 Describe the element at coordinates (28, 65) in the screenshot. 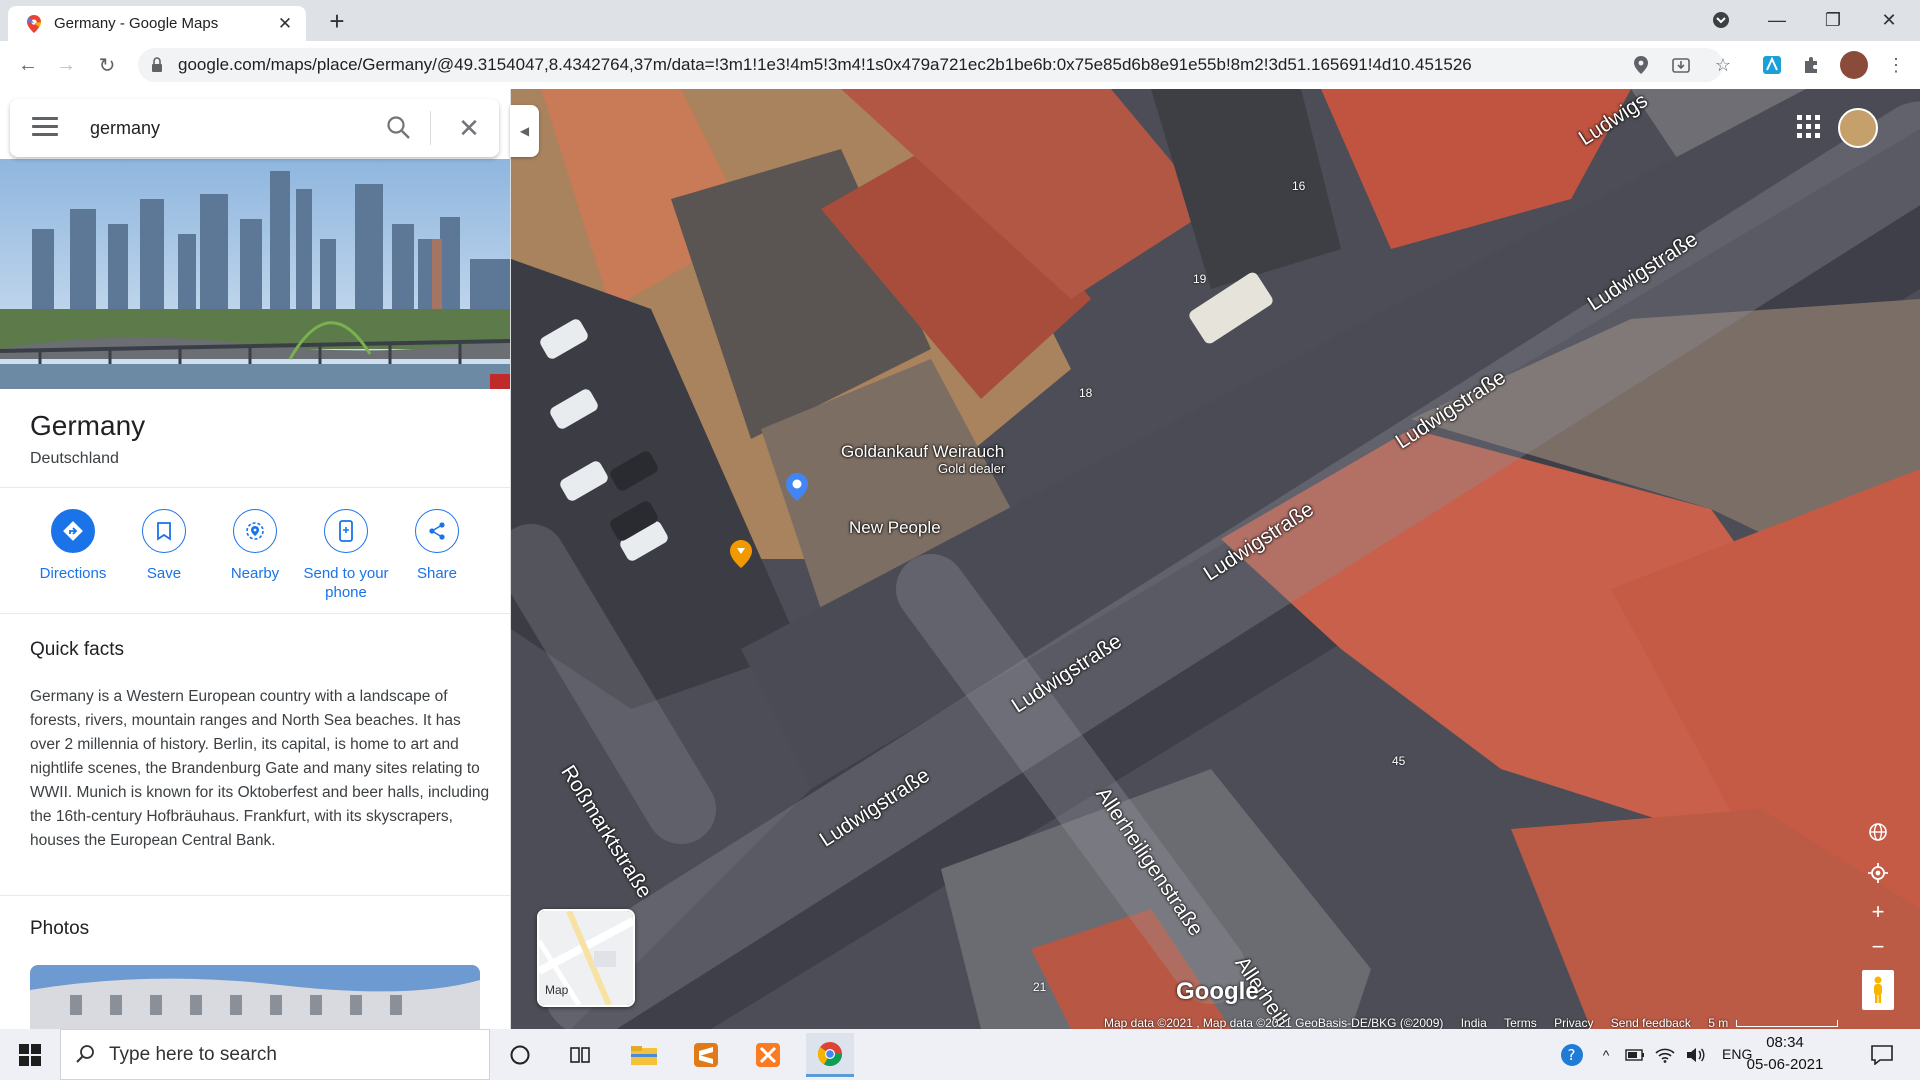

I see `back-icon: ←` at that location.